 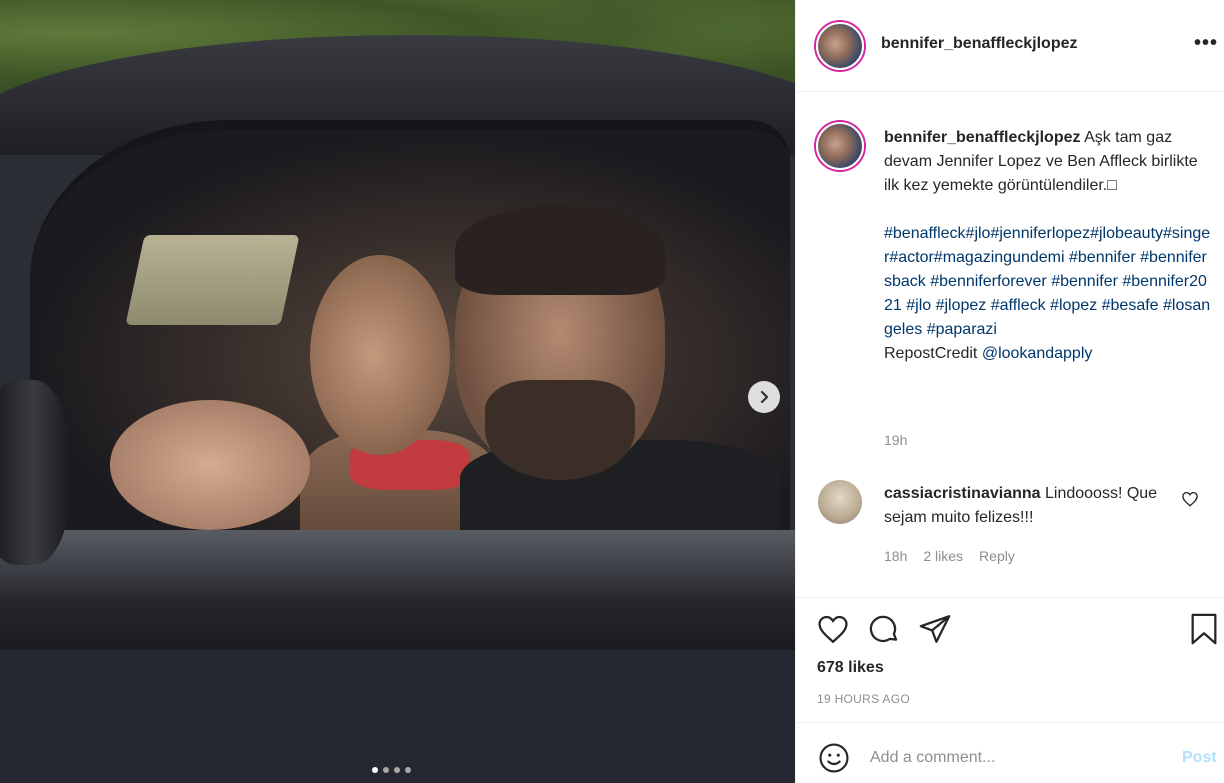 I want to click on photo-woman-head, so click(x=380, y=355).